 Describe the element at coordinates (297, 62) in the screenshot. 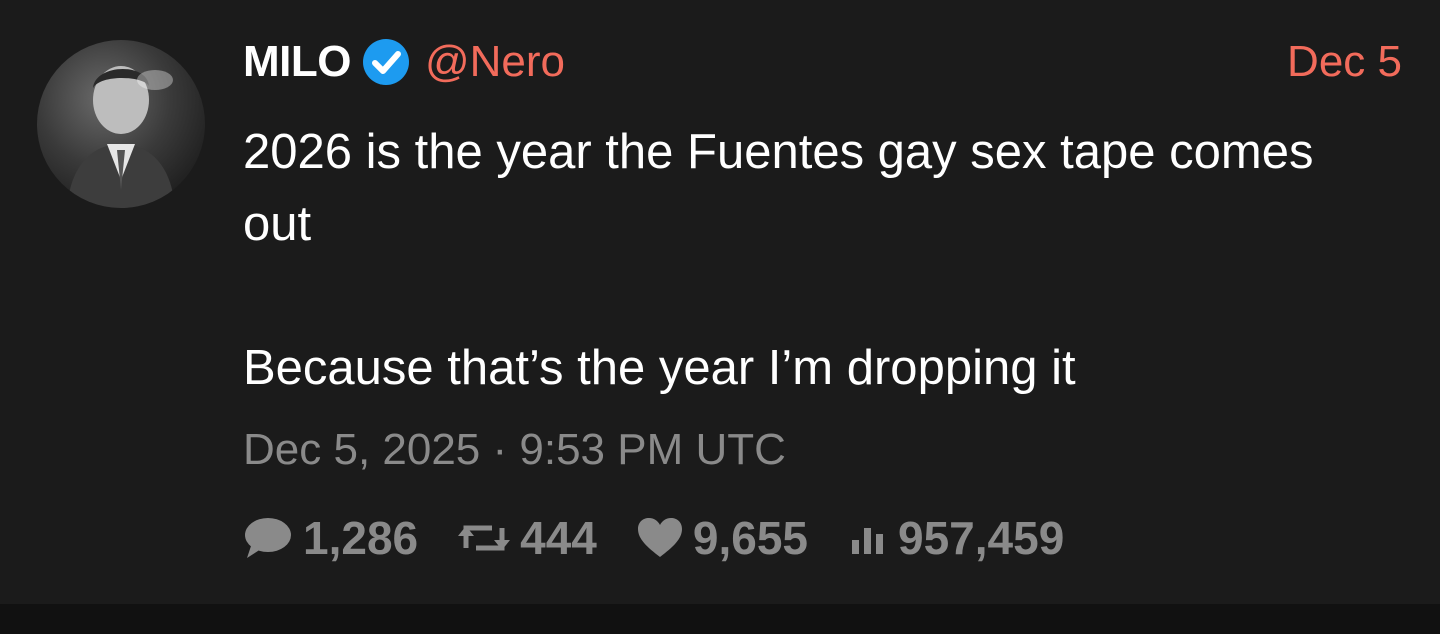

I see `author-display-name: MILO` at that location.